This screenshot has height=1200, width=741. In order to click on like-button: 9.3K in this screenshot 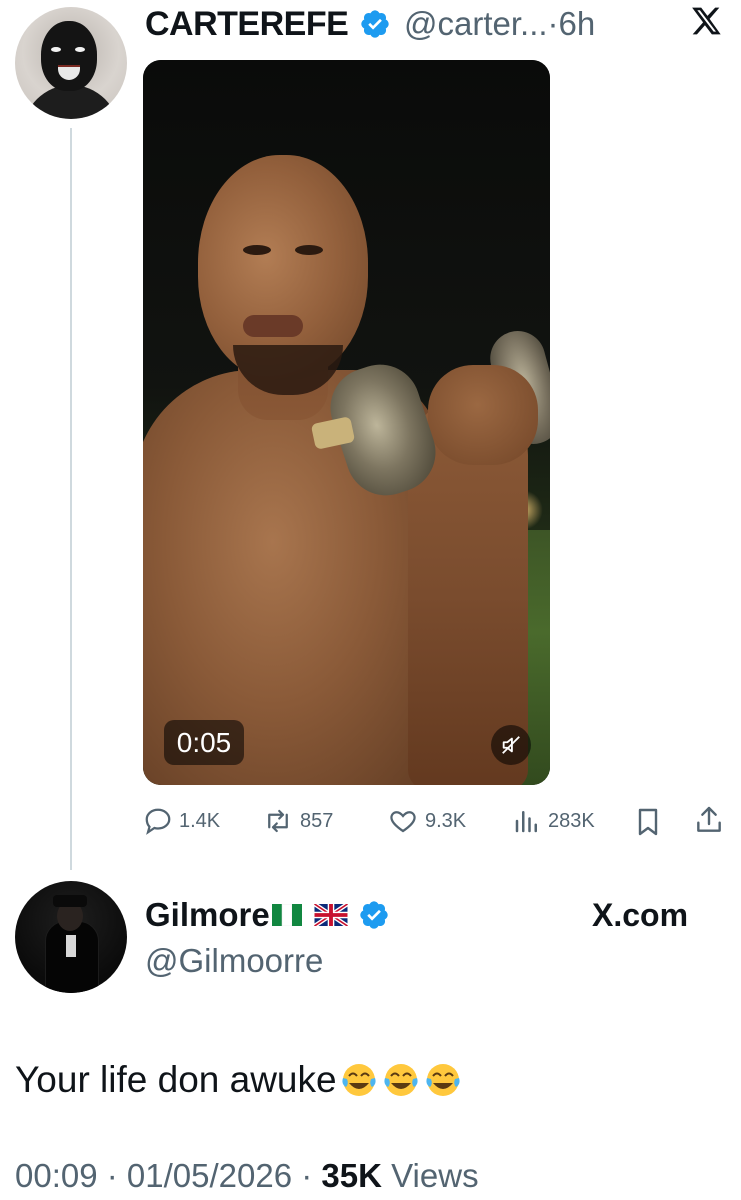, I will do `click(426, 821)`.